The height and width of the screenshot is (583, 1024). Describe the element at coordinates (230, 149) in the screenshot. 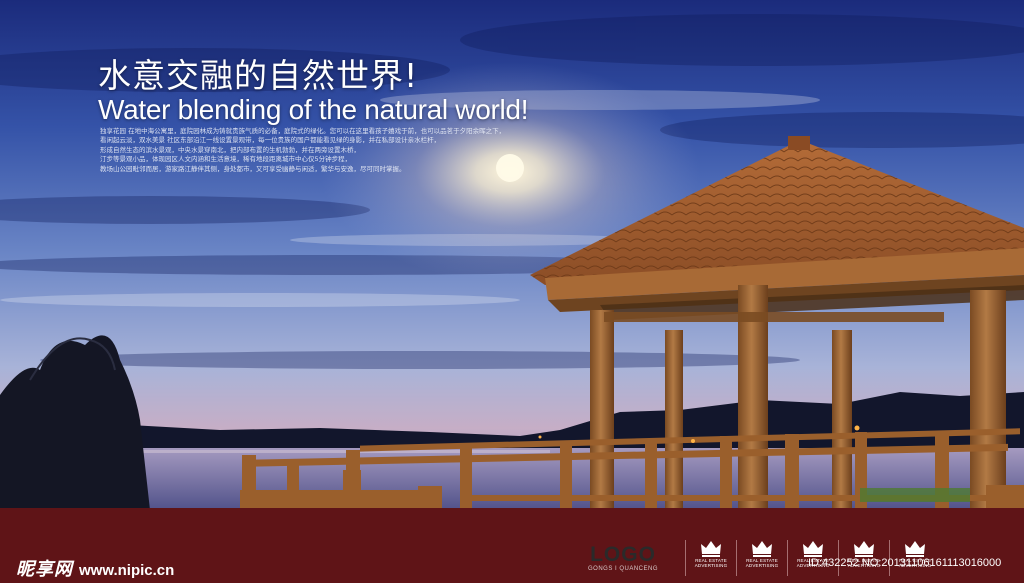

I see `body-text-line: 形成自然生态的滨水景观，中央水景穿南北，把内部布置的生机勃勃，并在两旁设置木桥，` at that location.